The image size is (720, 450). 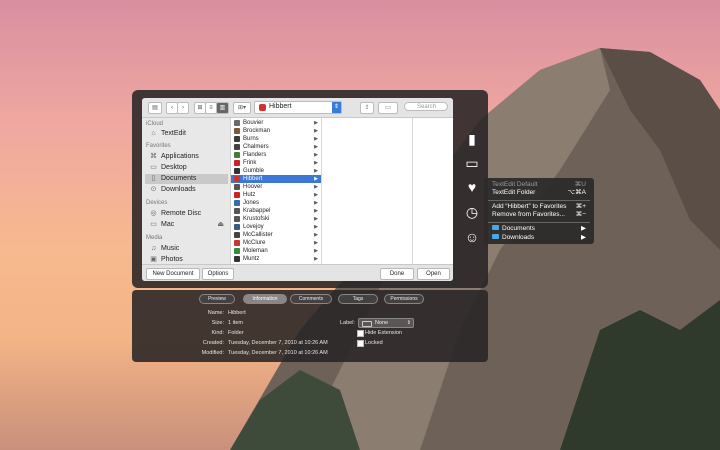 What do you see at coordinates (386, 323) in the screenshot?
I see `label-popup: None ⇕` at bounding box center [386, 323].